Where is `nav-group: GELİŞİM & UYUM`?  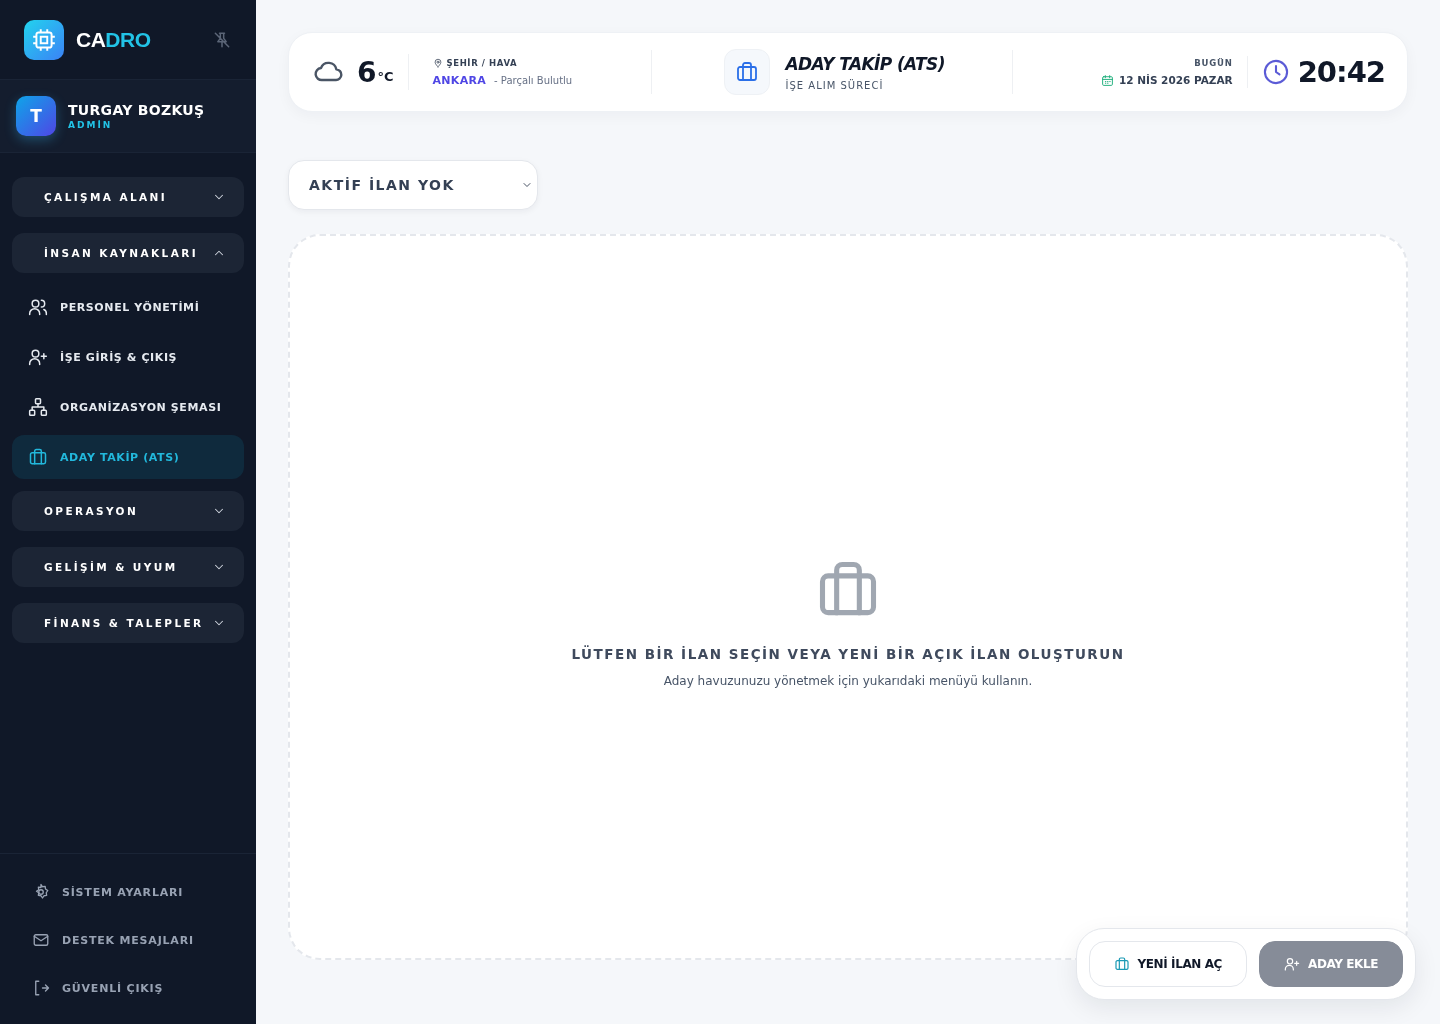 nav-group: GELİŞİM & UYUM is located at coordinates (128, 567).